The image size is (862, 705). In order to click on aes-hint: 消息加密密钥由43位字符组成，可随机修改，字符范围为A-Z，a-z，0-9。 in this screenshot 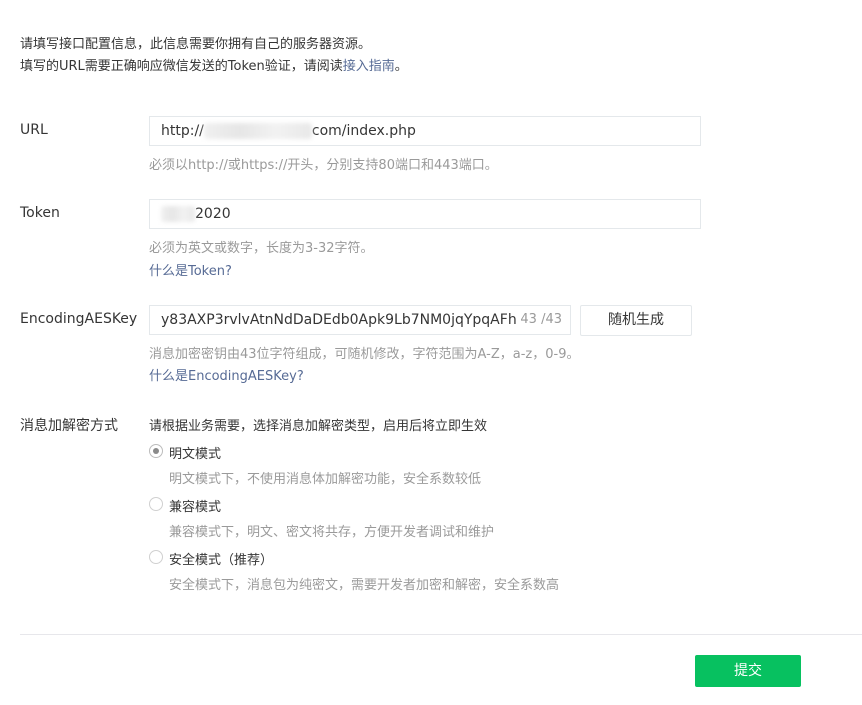, I will do `click(364, 354)`.